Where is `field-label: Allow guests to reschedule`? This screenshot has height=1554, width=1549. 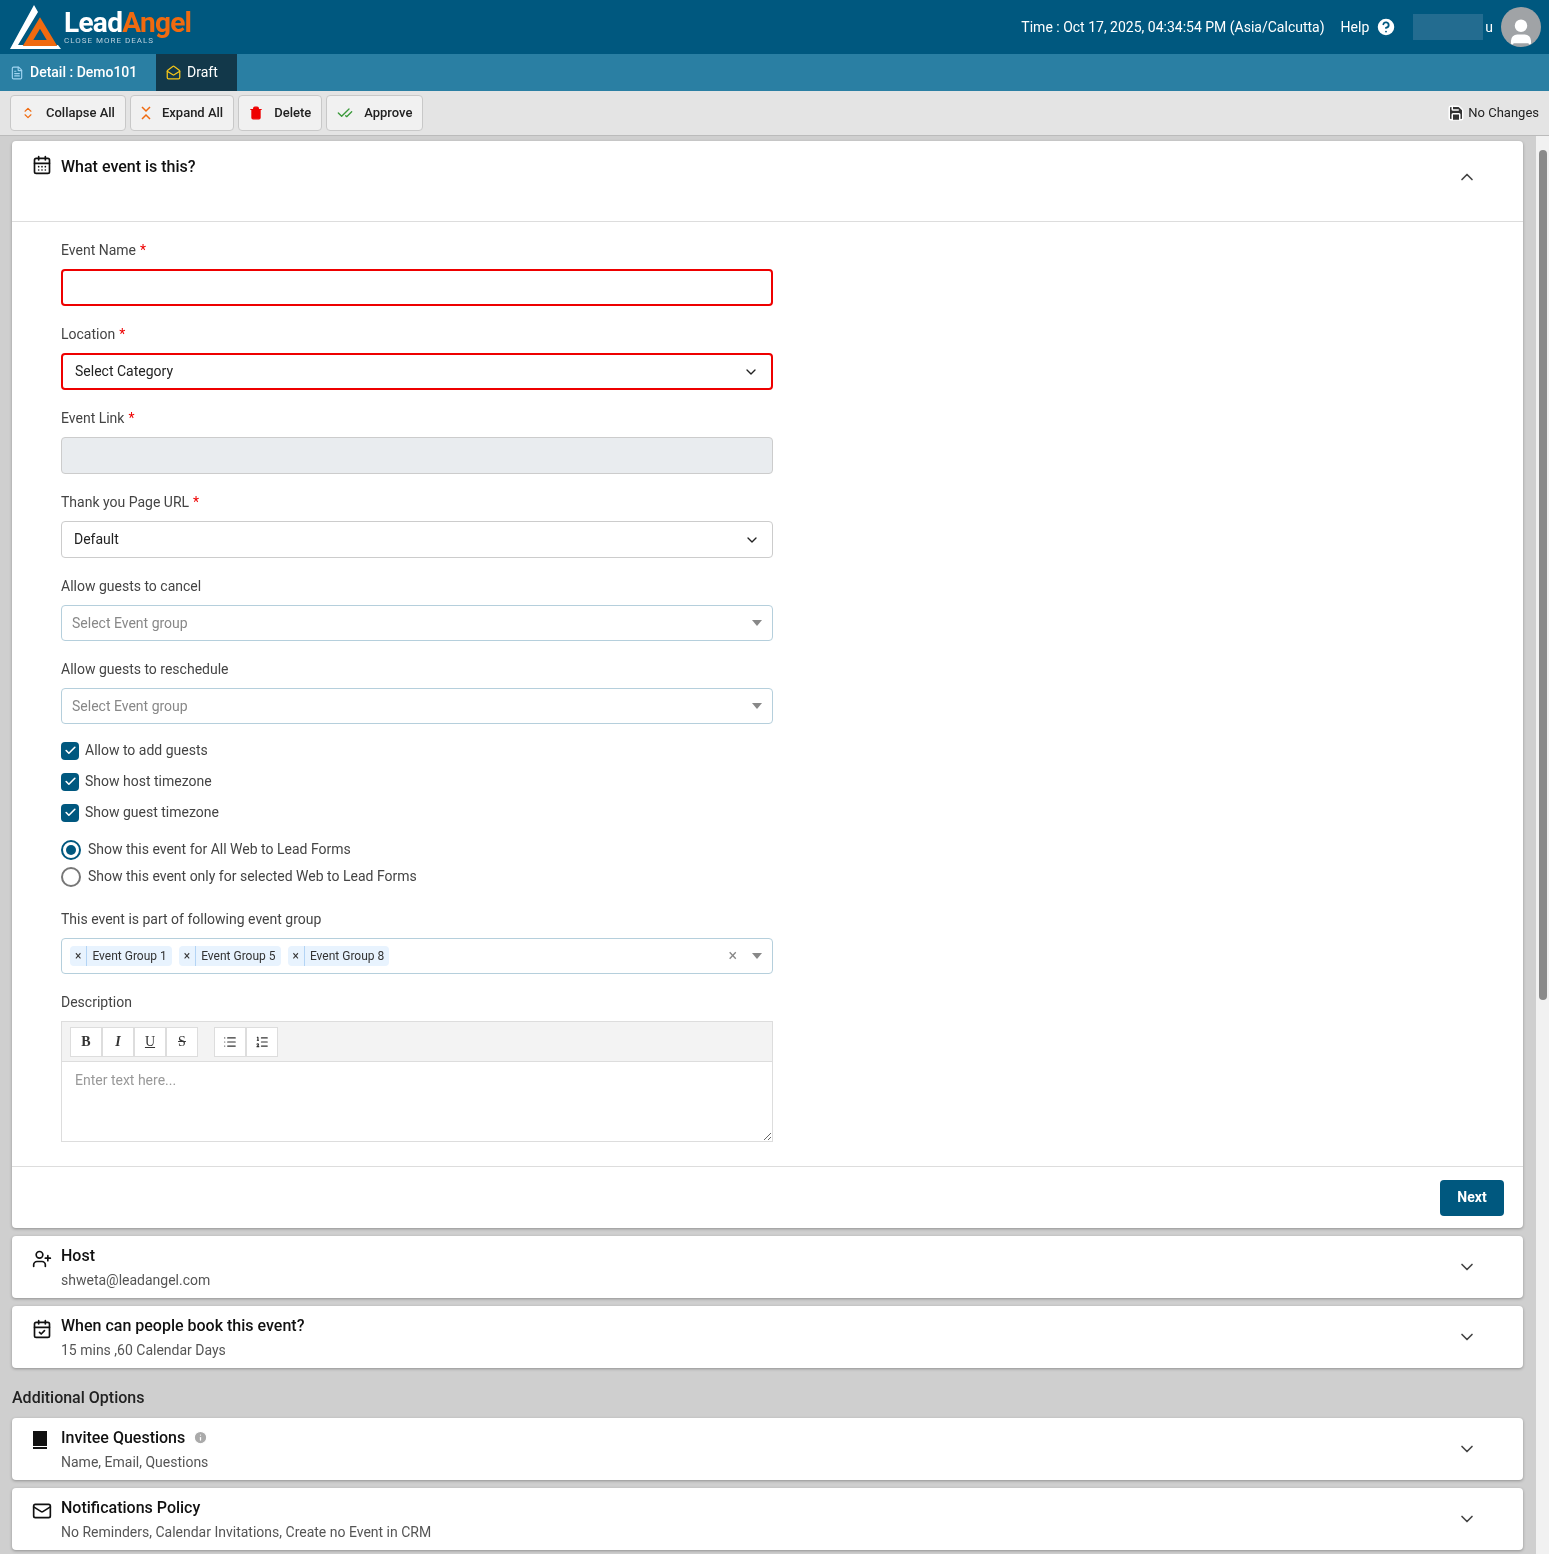 field-label: Allow guests to reschedule is located at coordinates (145, 669).